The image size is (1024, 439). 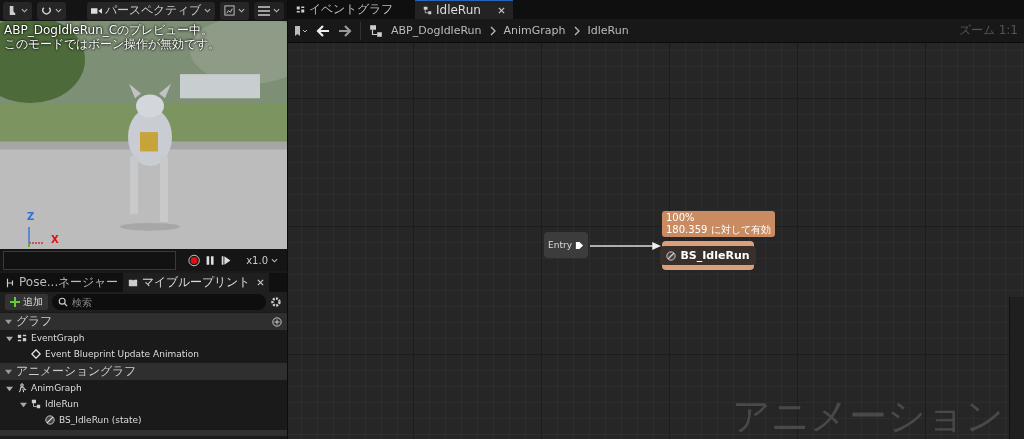 I want to click on x-axis-label: X, so click(x=55, y=239).